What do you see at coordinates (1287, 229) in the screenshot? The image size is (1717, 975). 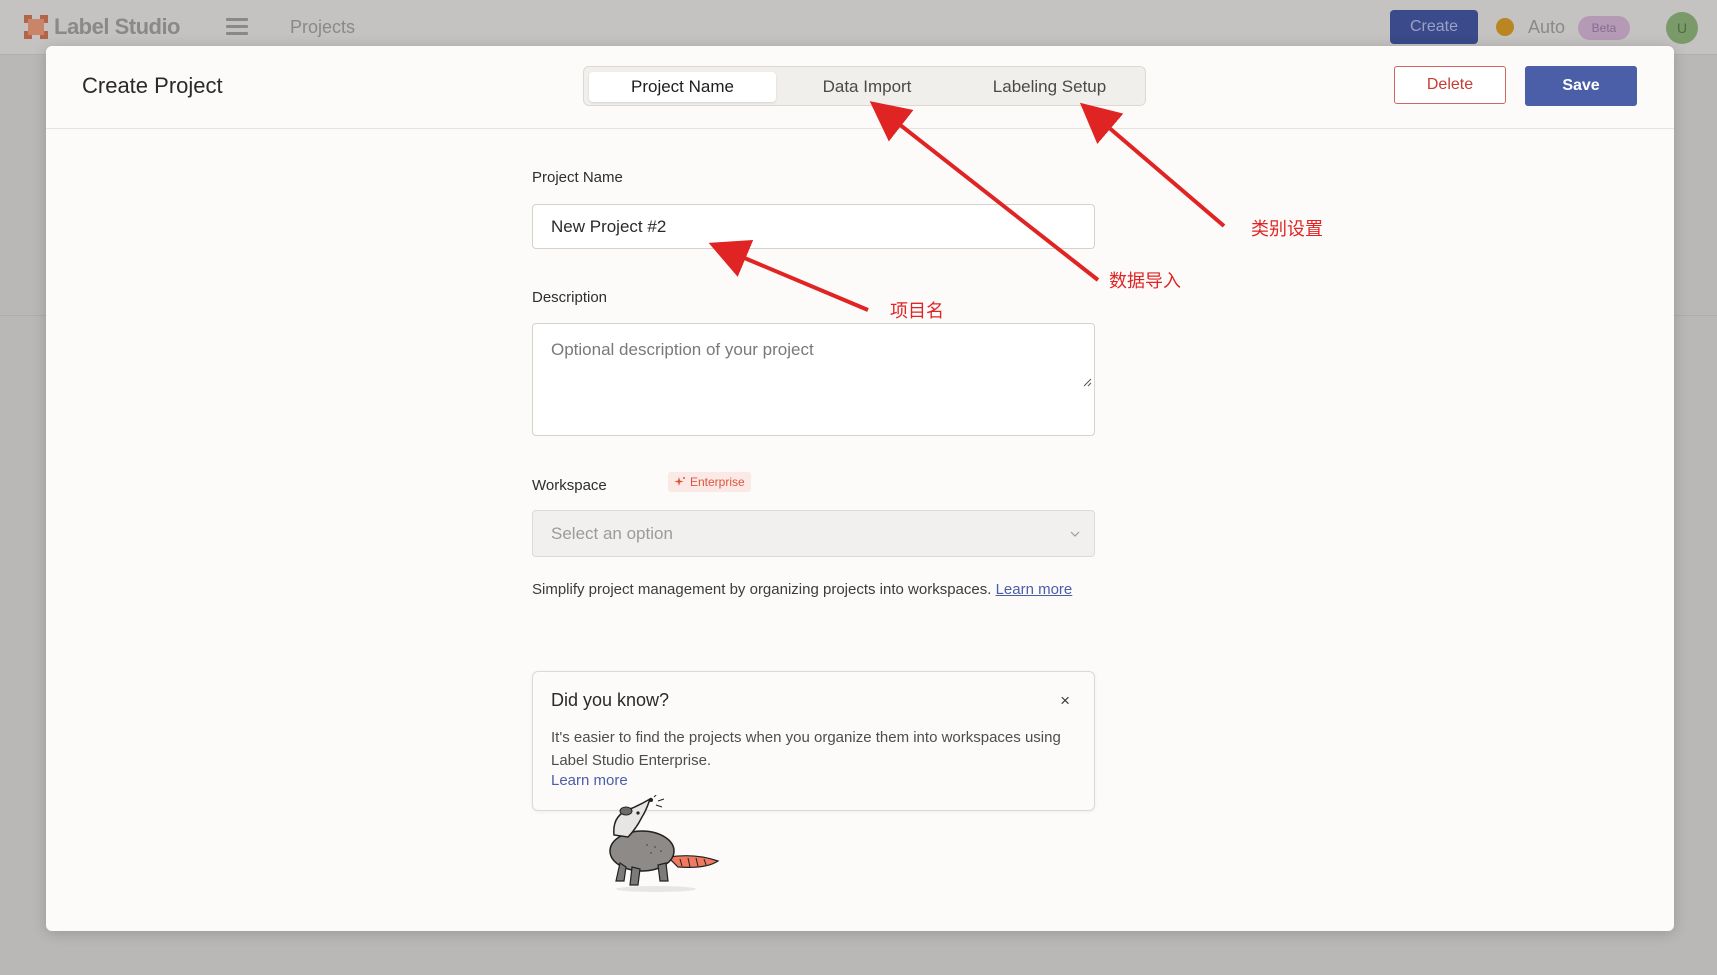 I see `annotation-labeling-setup: 类别设置` at bounding box center [1287, 229].